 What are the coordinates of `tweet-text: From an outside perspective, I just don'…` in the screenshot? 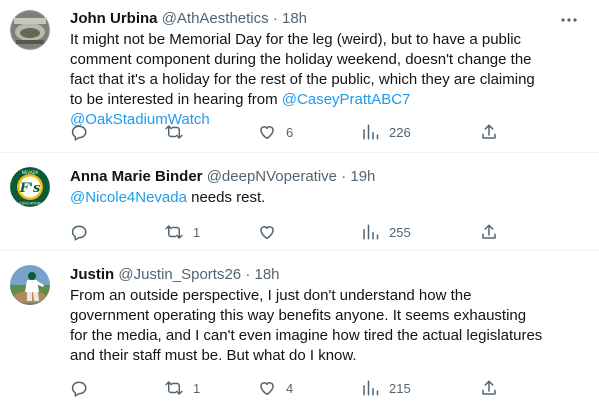 It's located at (306, 325).